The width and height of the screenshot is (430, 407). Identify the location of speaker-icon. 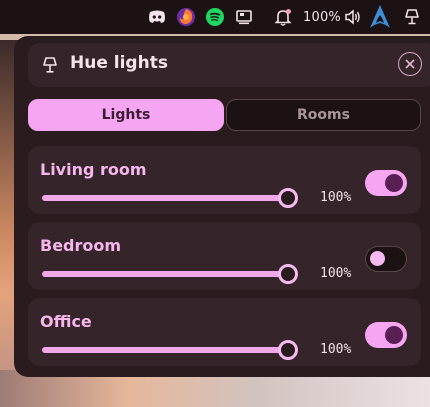
(353, 17).